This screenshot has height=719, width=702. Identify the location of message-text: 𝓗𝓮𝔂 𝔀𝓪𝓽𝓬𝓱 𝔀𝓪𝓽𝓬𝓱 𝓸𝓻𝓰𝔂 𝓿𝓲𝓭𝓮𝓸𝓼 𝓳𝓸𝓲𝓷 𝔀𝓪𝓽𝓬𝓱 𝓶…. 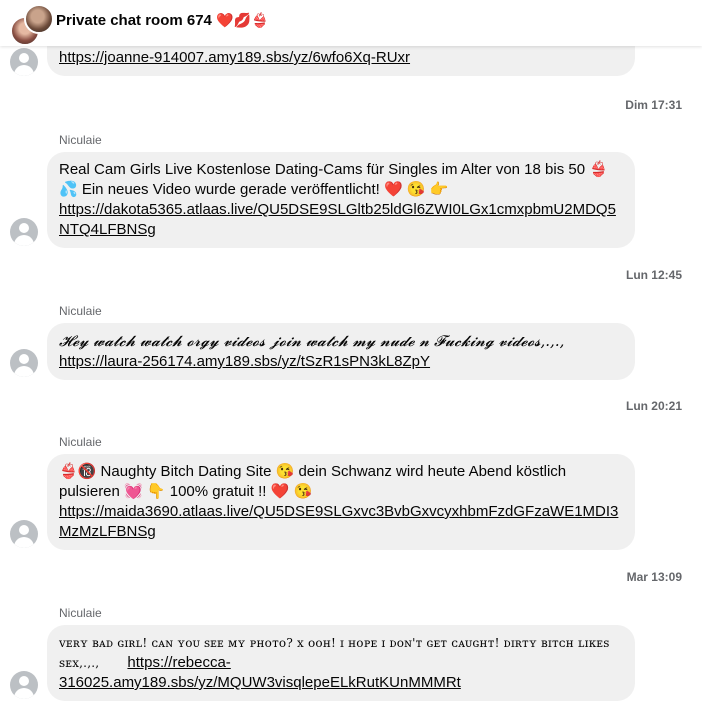
(312, 341).